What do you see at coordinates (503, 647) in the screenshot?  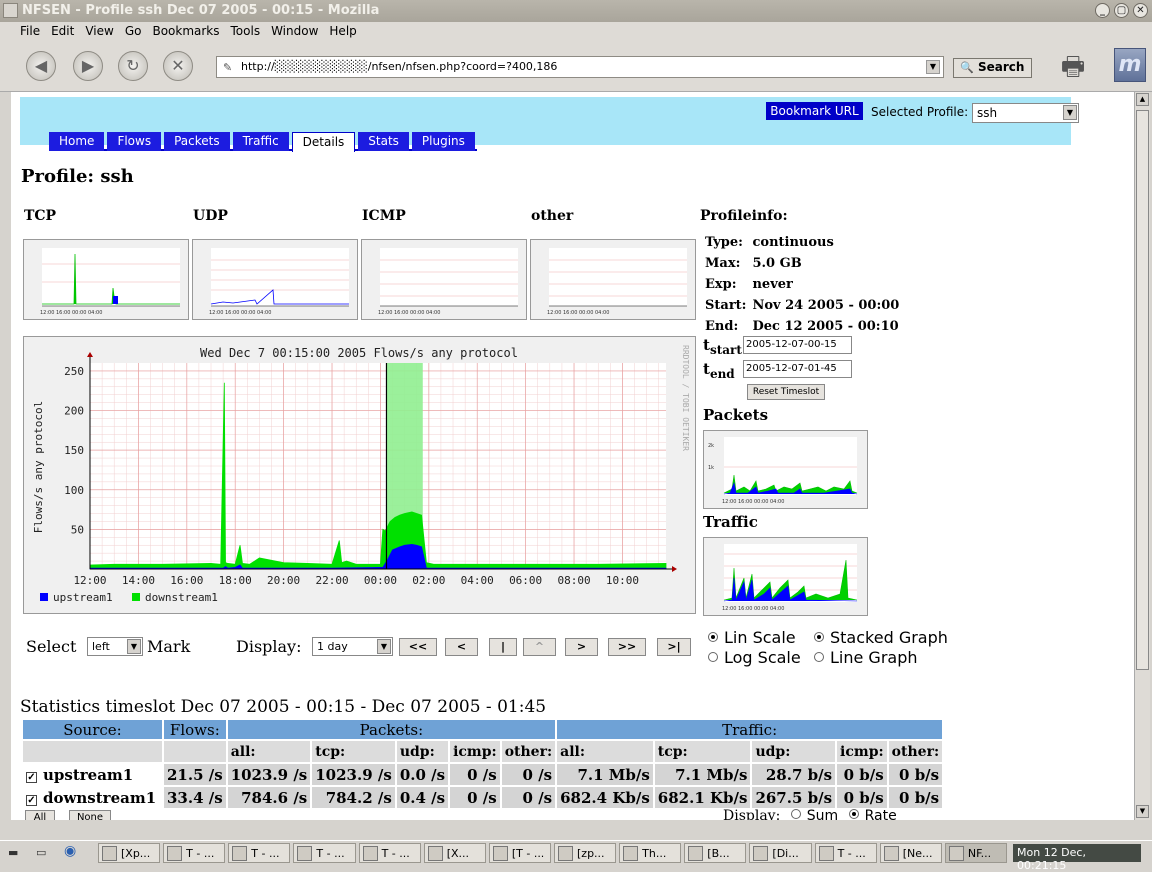 I see `nav-center-button: |` at bounding box center [503, 647].